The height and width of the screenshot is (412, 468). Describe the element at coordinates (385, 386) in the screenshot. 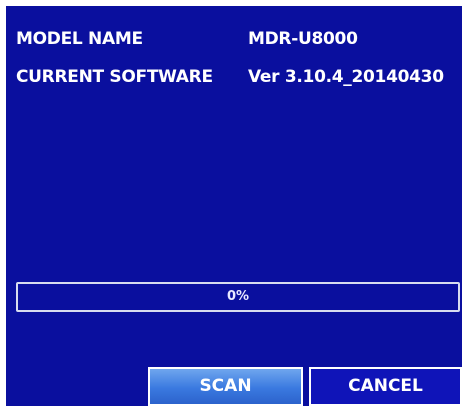

I see `cancel-button: CANCEL` at that location.